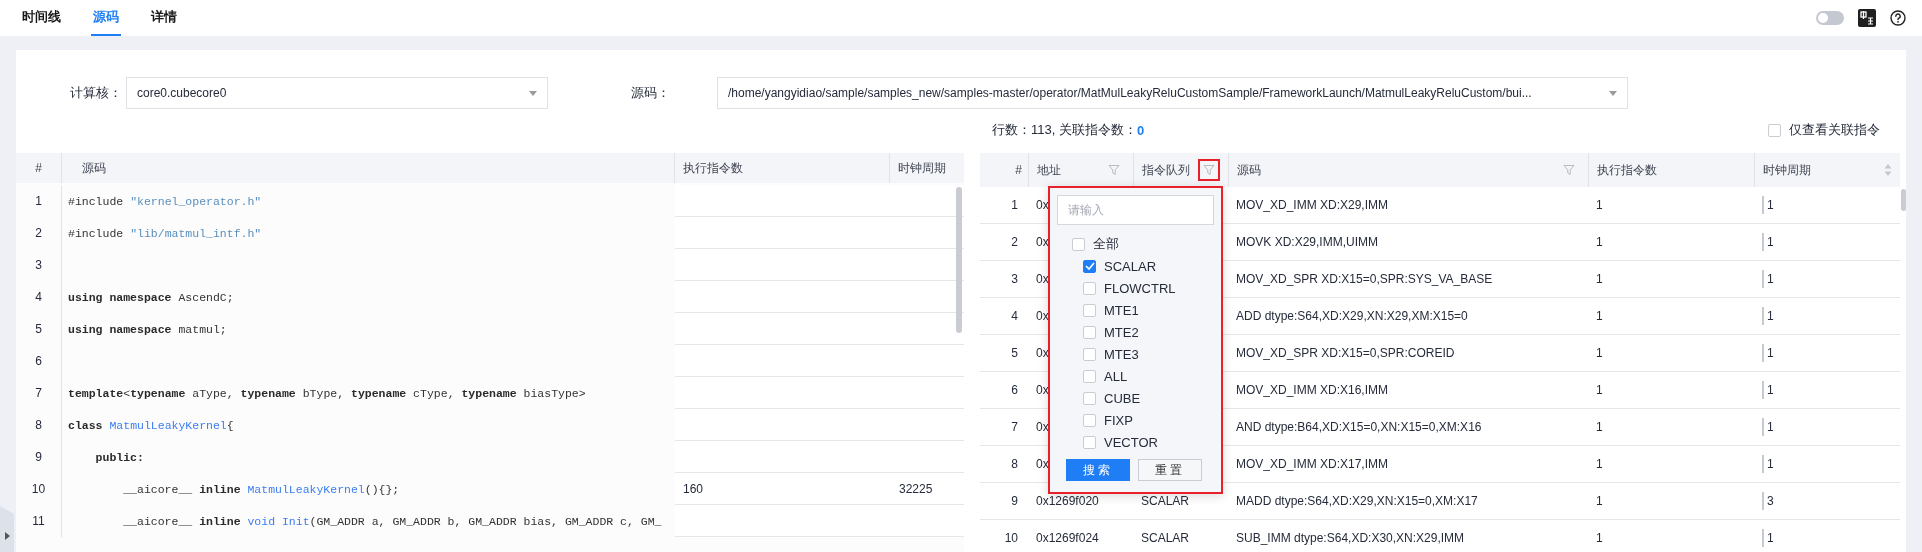 The height and width of the screenshot is (552, 1922). I want to click on filter-option: ALL, so click(1143, 376).